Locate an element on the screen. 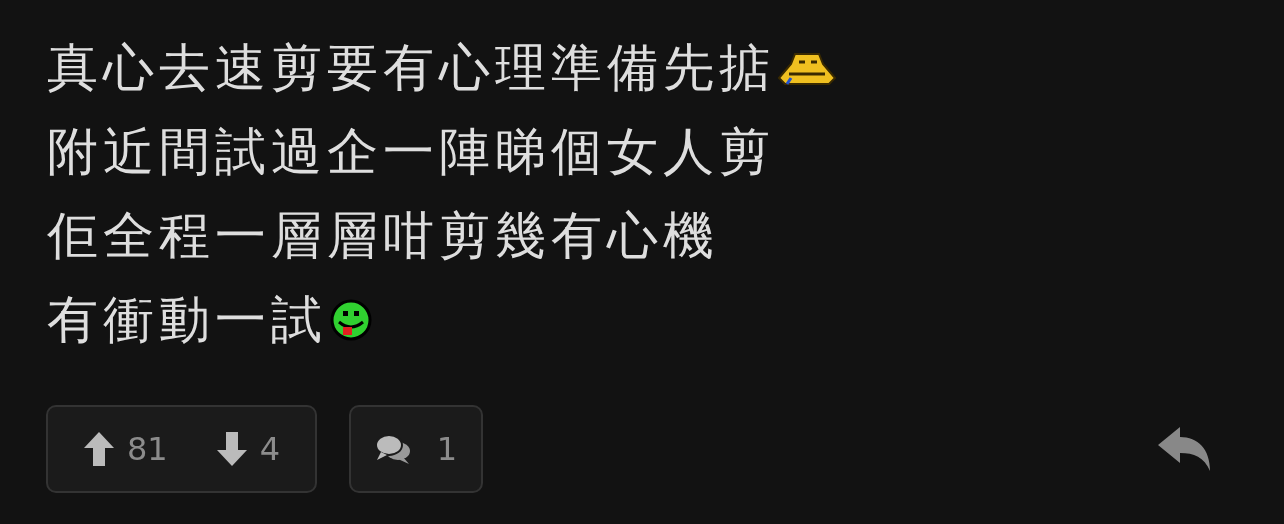 This screenshot has height=524, width=1284. downvote-button: 4 is located at coordinates (248, 449).